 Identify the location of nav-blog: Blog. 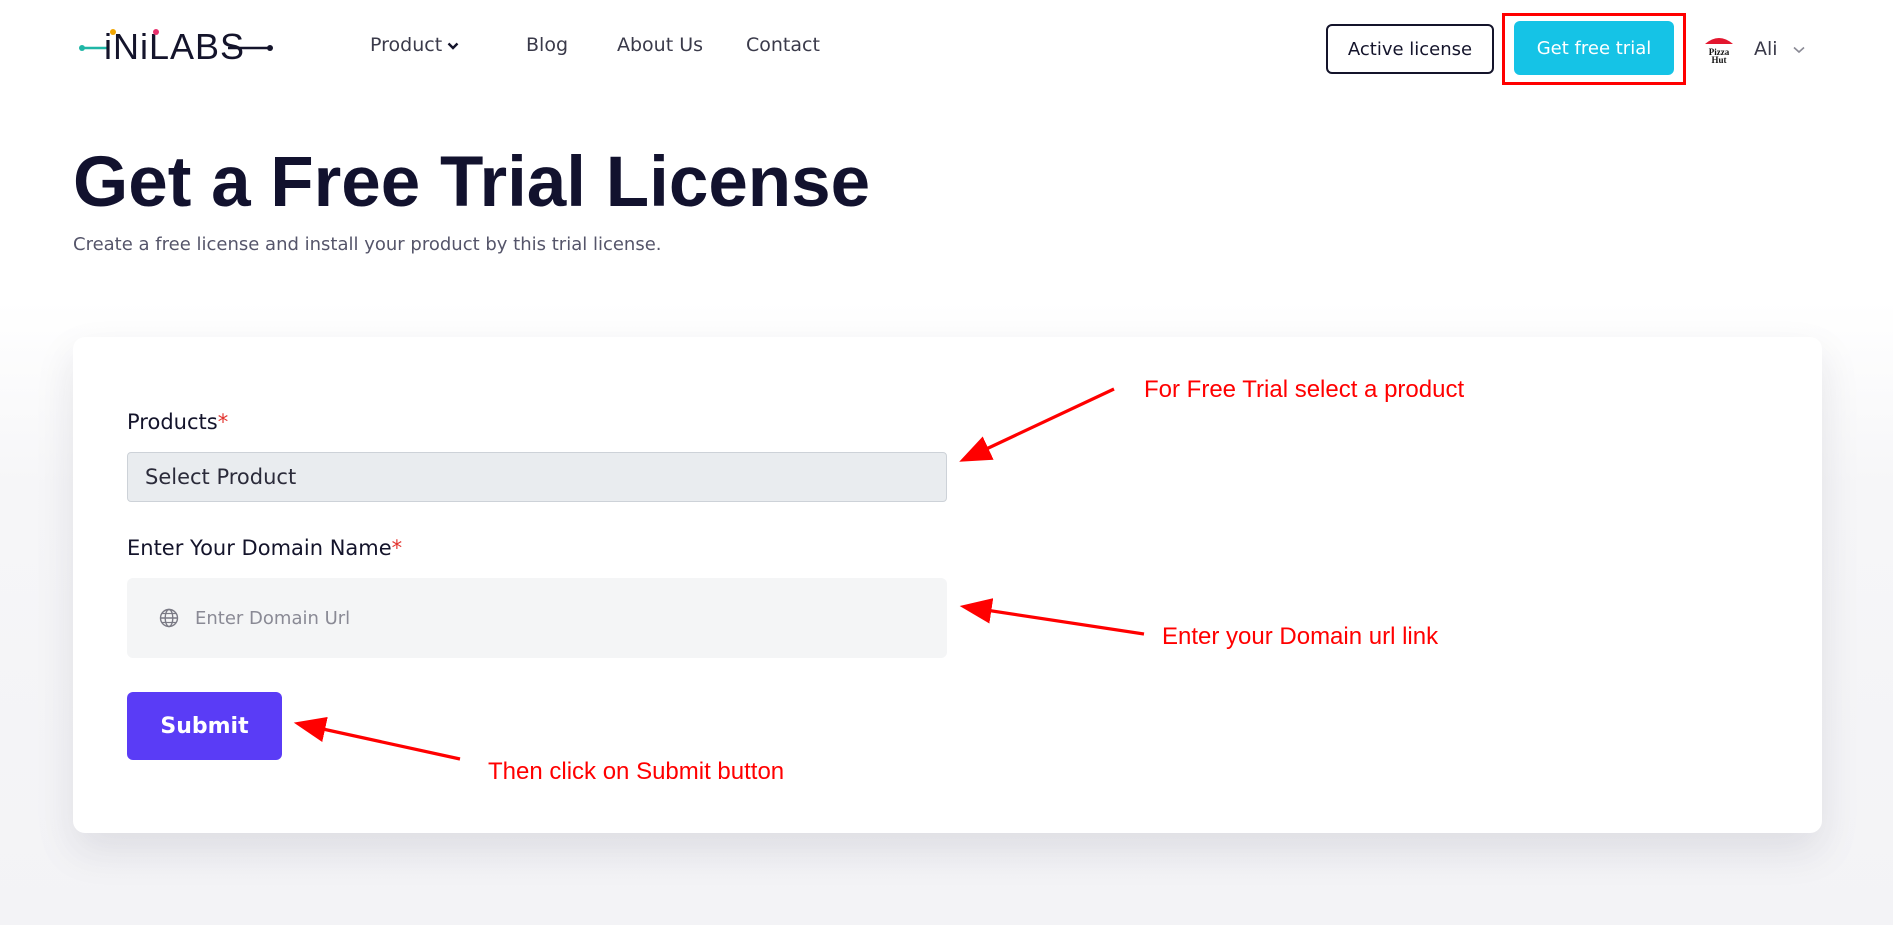
(571, 45).